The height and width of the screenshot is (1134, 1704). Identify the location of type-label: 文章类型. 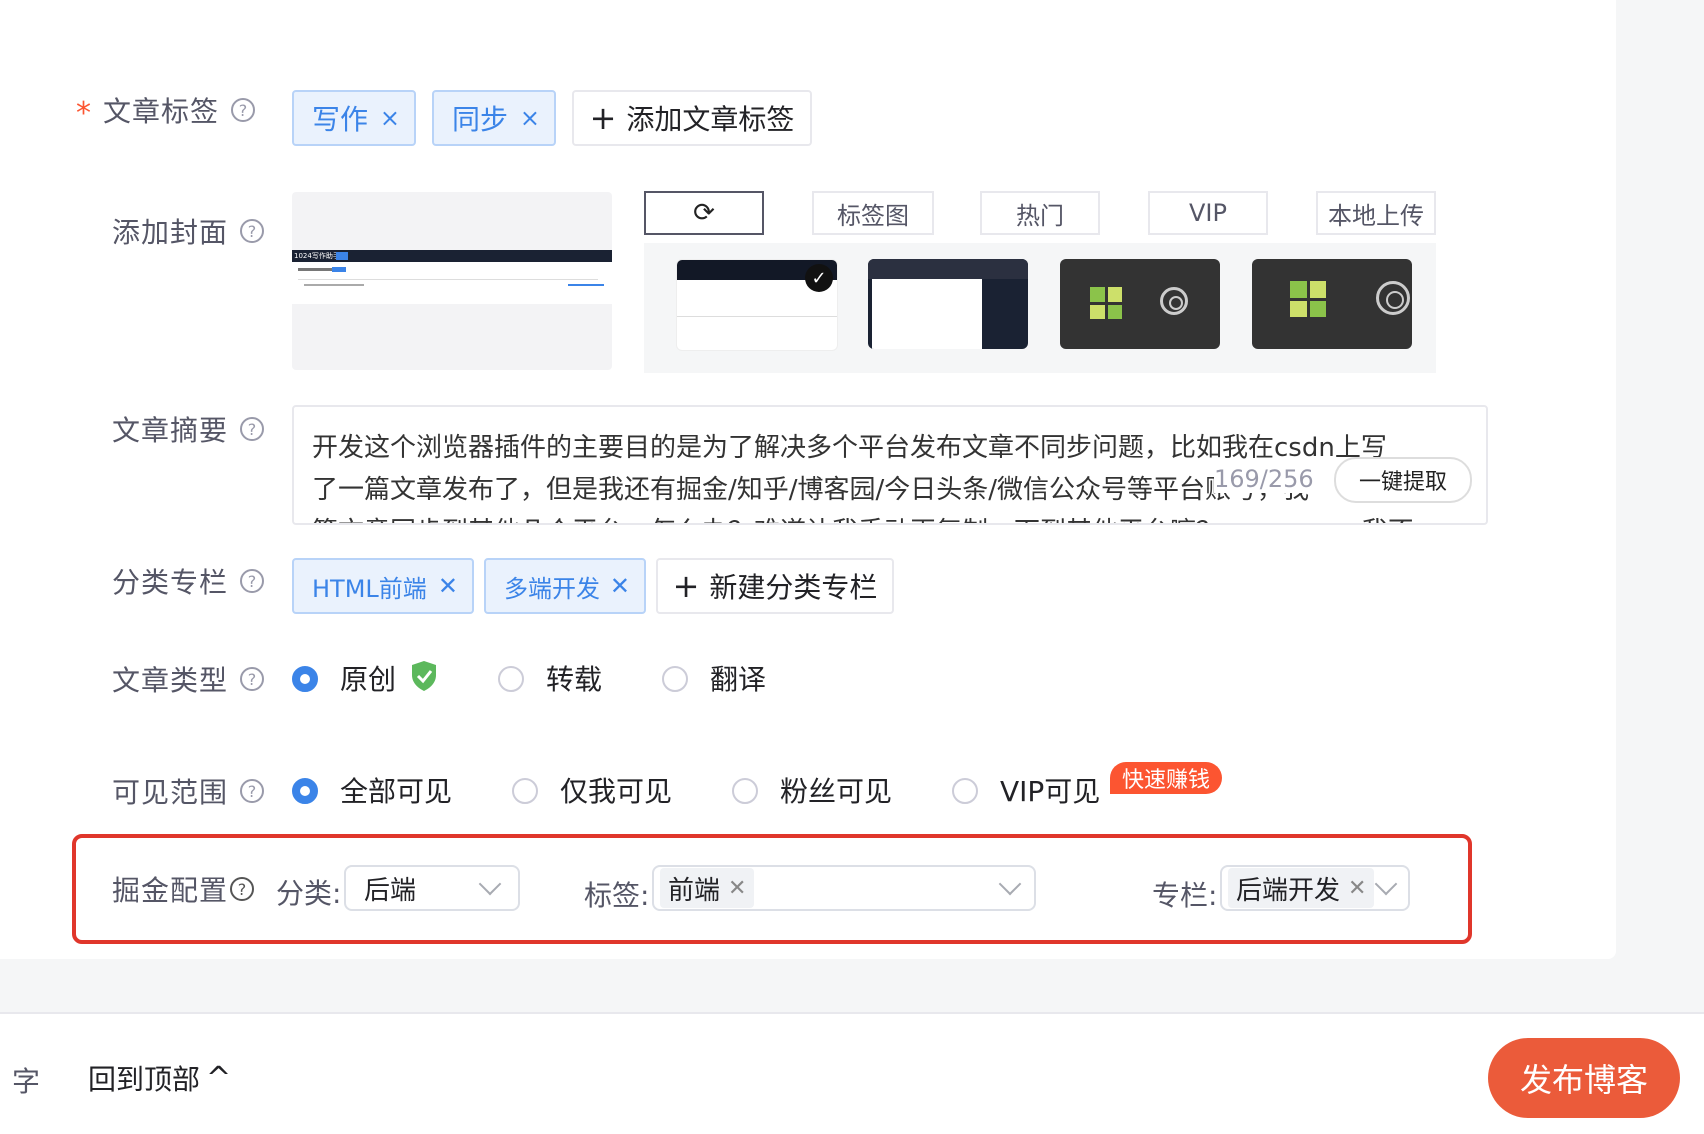
(170, 680).